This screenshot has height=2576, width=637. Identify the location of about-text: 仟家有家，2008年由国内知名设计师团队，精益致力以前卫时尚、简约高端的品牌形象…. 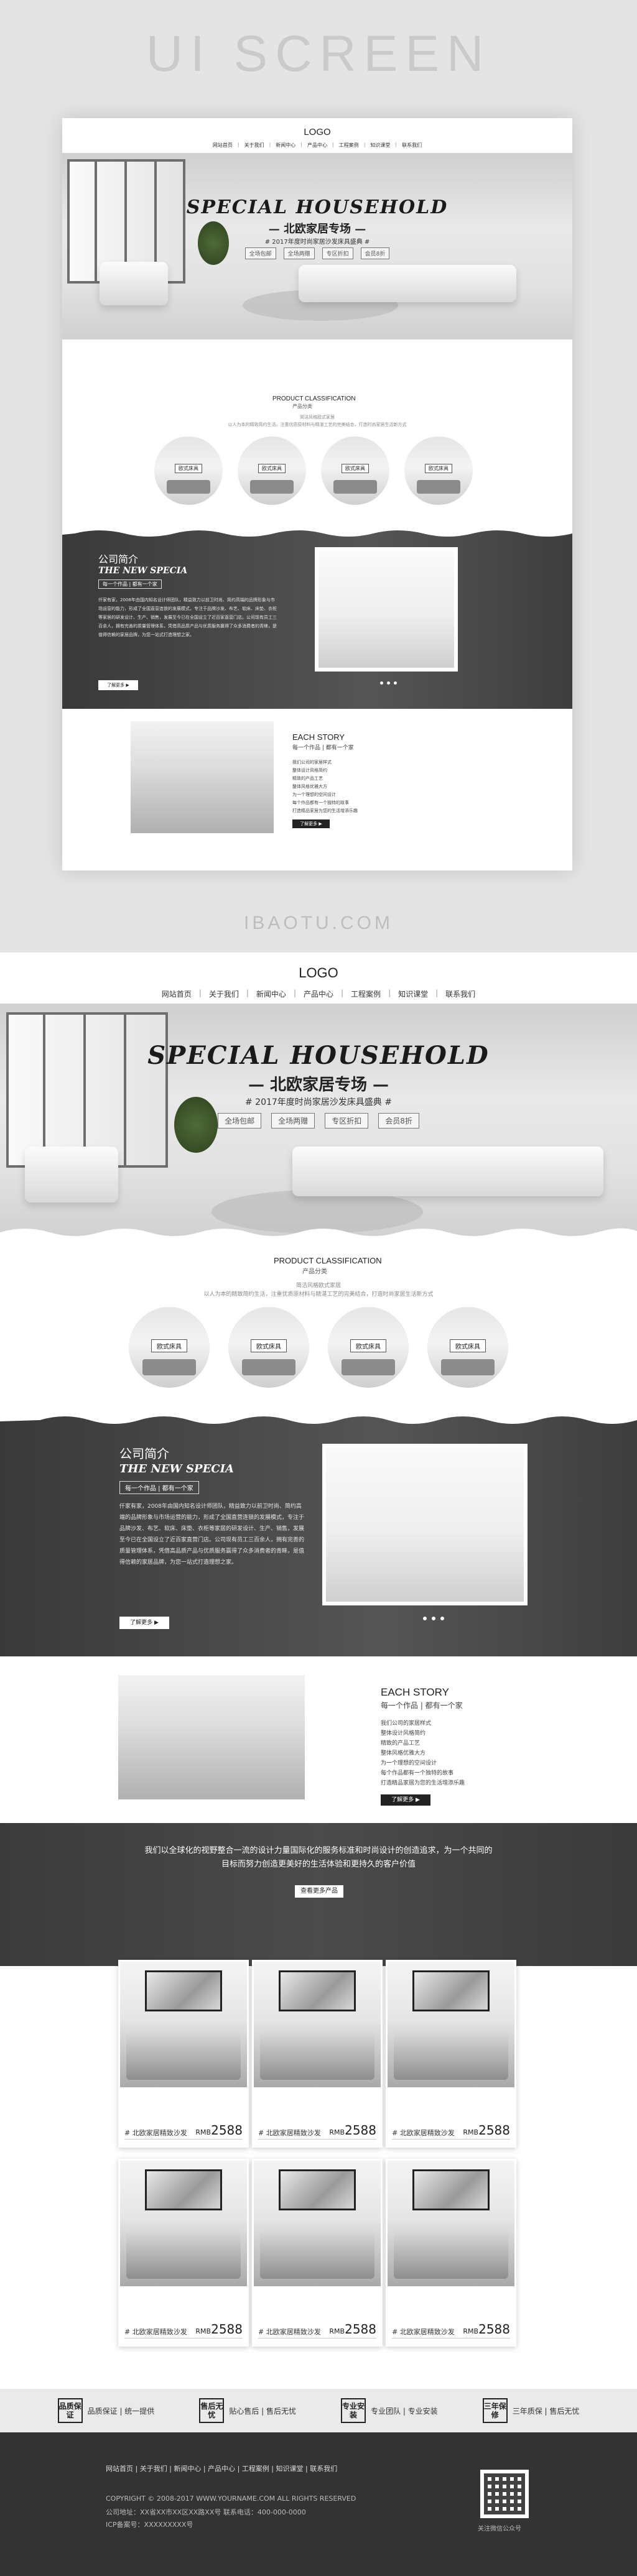
(212, 1534).